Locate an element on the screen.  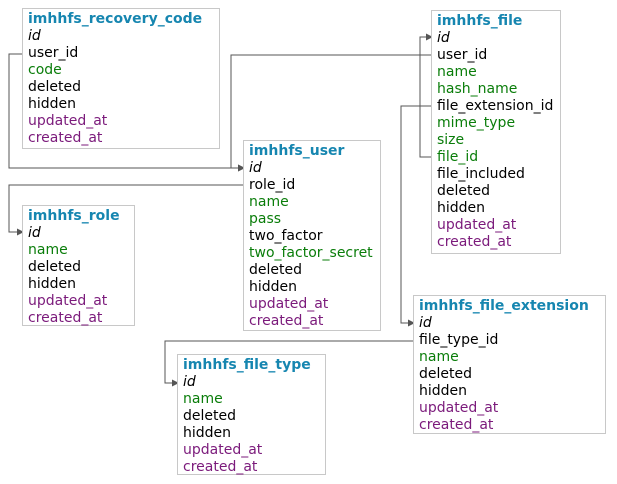
field-size: size is located at coordinates (496, 140).